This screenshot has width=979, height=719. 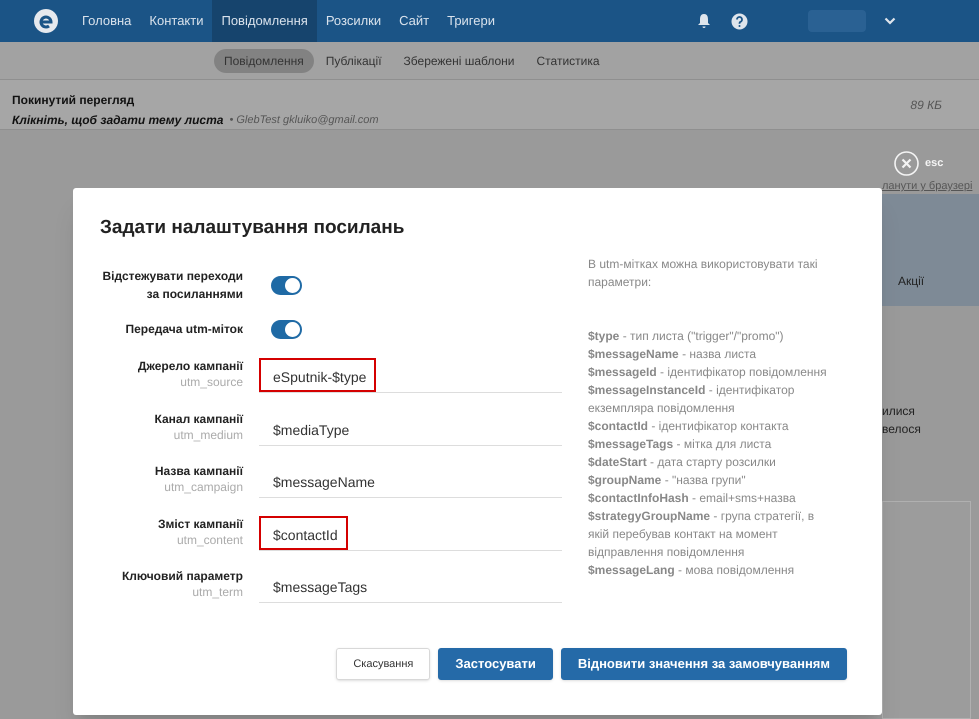 I want to click on help-intro: В utm-мітках можна використовувати такі параметри:, so click(x=703, y=273).